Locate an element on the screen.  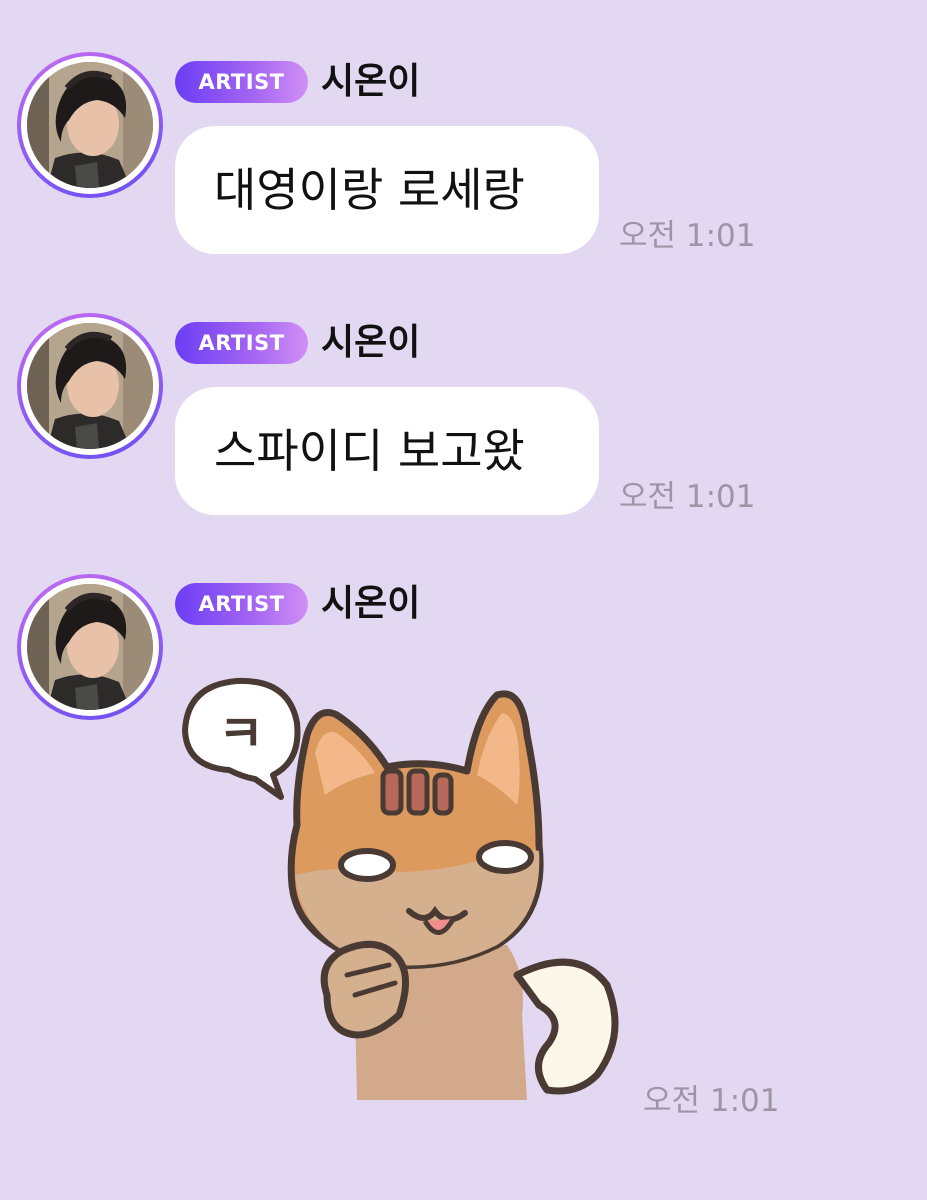
message-bubble: 스파이디 보고왔 is located at coordinates (387, 451).